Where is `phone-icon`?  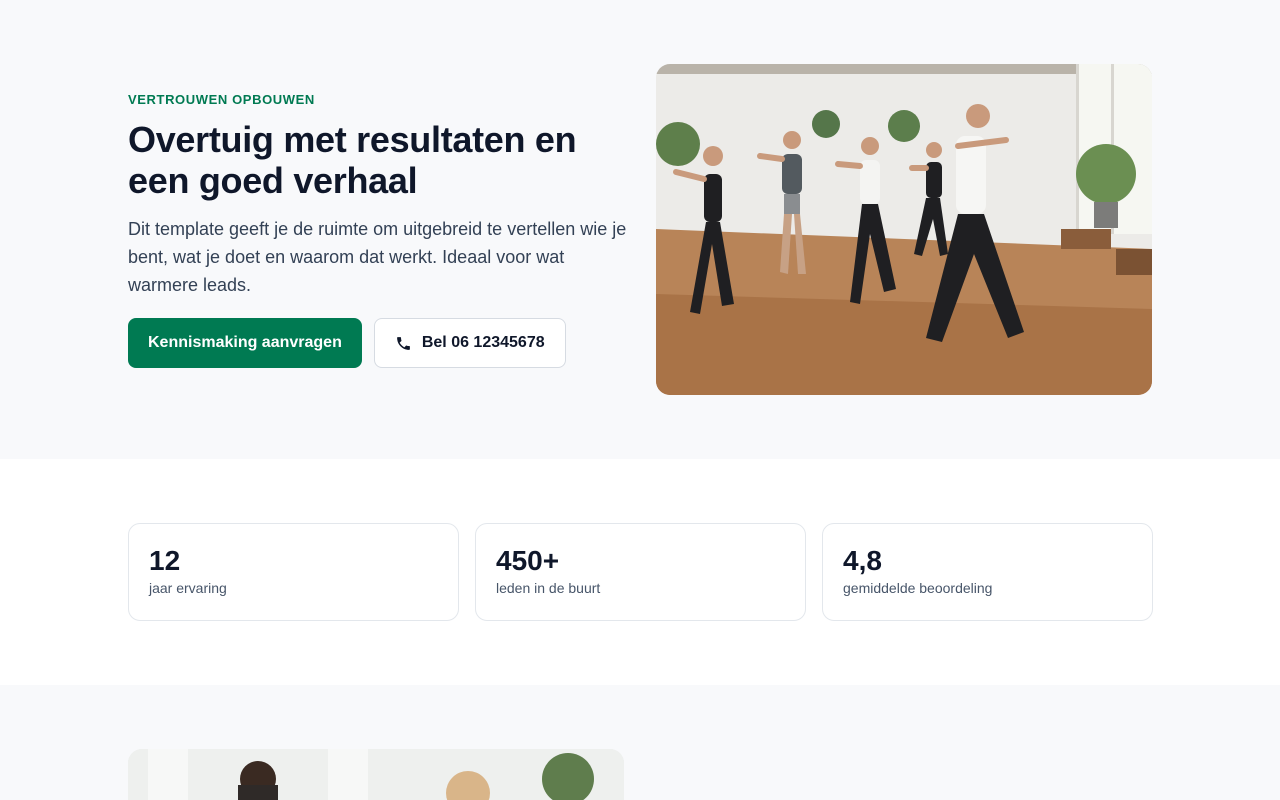
phone-icon is located at coordinates (403, 343).